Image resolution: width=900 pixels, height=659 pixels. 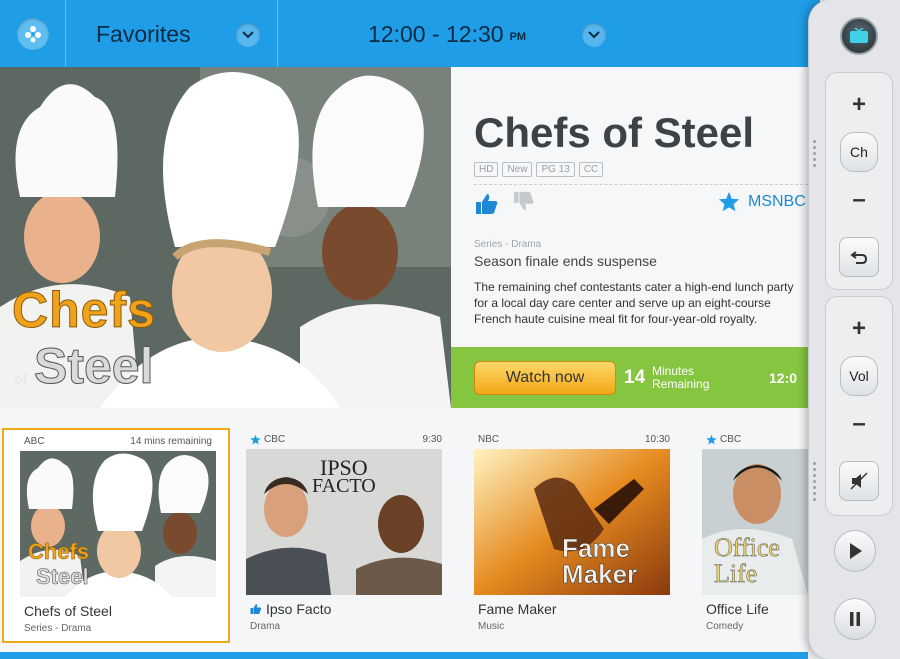 I want to click on category-selector: Favorites, so click(x=172, y=33).